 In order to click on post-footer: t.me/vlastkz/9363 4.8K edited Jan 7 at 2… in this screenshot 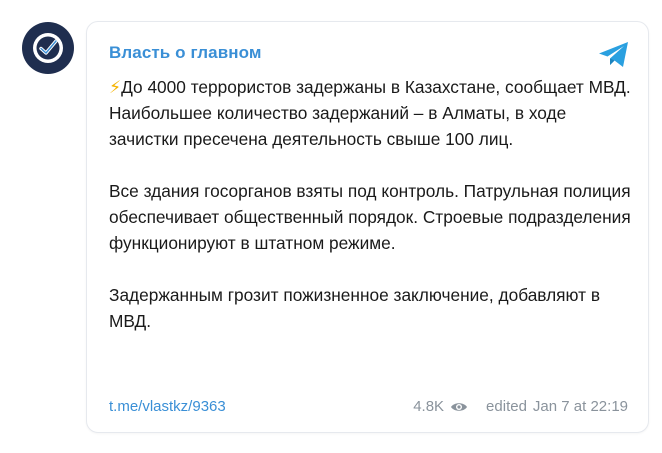, I will do `click(368, 409)`.